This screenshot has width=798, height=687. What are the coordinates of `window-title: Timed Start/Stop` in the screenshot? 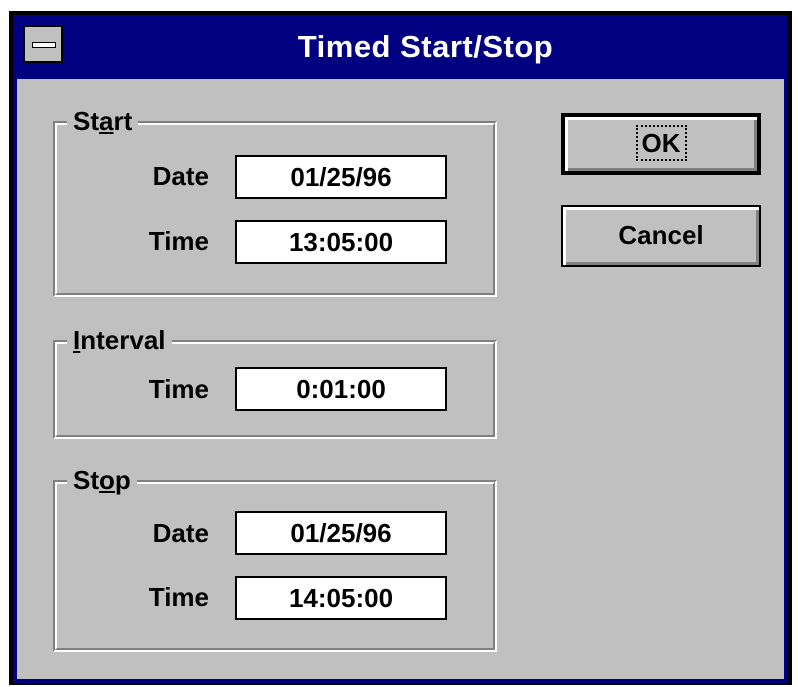 It's located at (425, 46).